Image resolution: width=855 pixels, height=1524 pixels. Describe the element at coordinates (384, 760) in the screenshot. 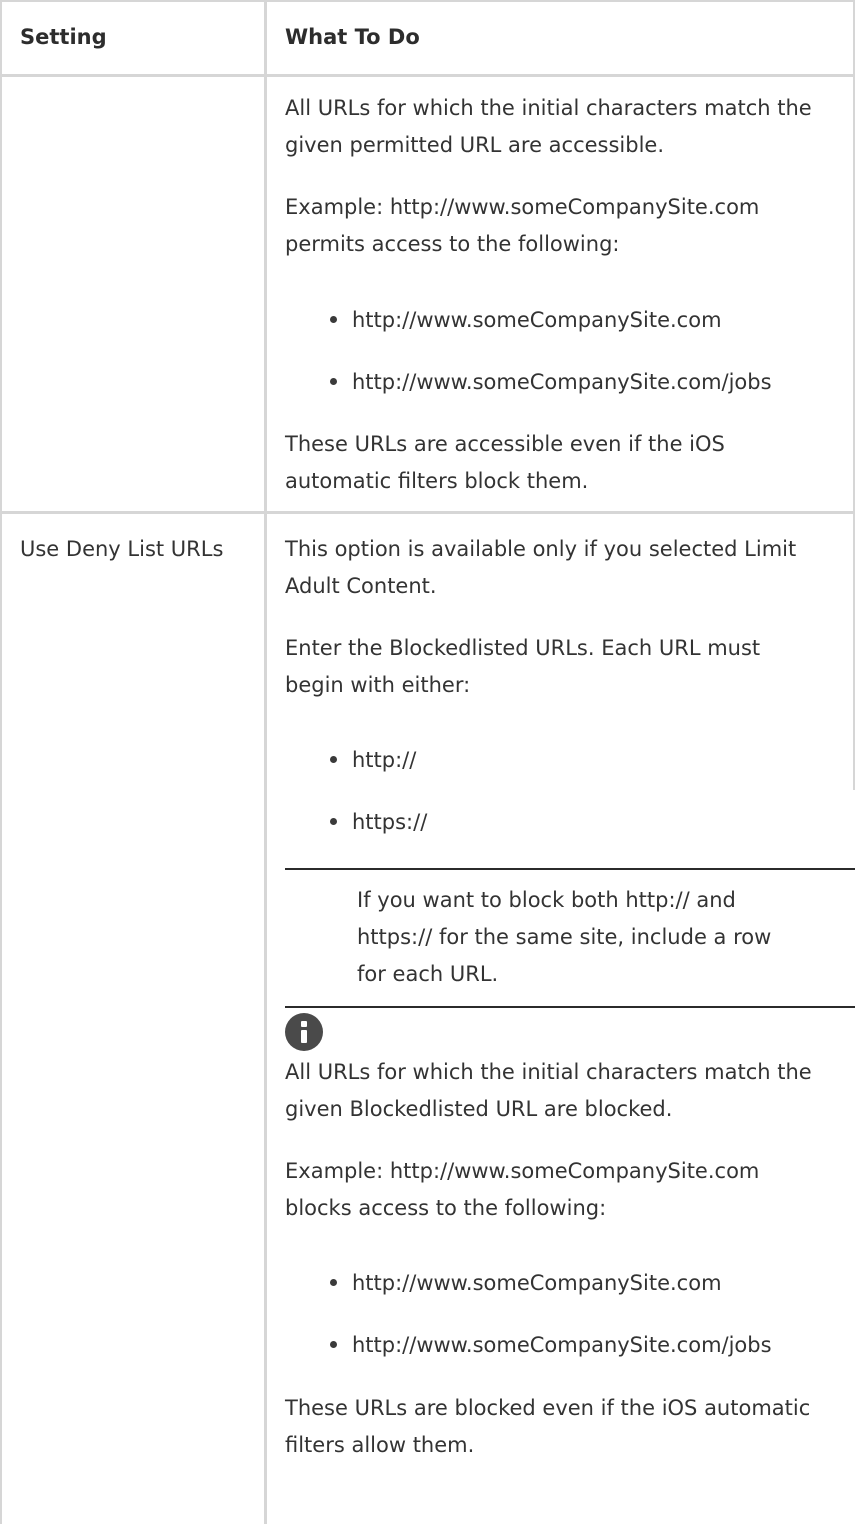

I see `row2-list-item-text: http://` at that location.